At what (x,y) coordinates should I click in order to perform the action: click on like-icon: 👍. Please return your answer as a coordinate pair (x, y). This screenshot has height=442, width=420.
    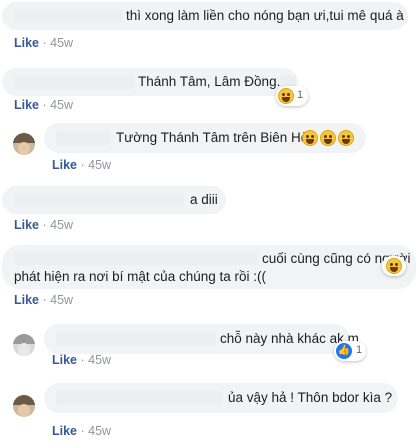
    Looking at the image, I should click on (344, 351).